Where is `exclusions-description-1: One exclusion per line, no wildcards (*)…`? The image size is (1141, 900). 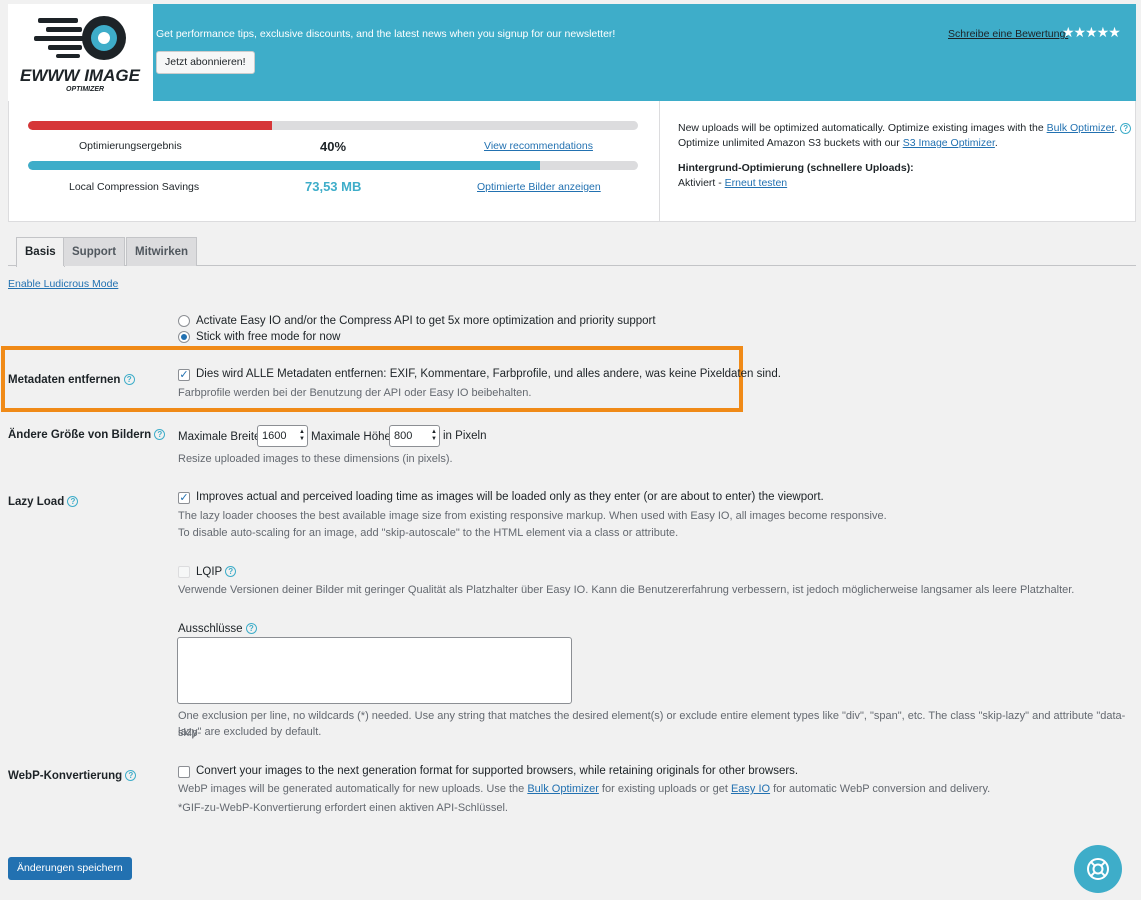
exclusions-description-1: One exclusion per line, no wildcards (*)… is located at coordinates (652, 724).